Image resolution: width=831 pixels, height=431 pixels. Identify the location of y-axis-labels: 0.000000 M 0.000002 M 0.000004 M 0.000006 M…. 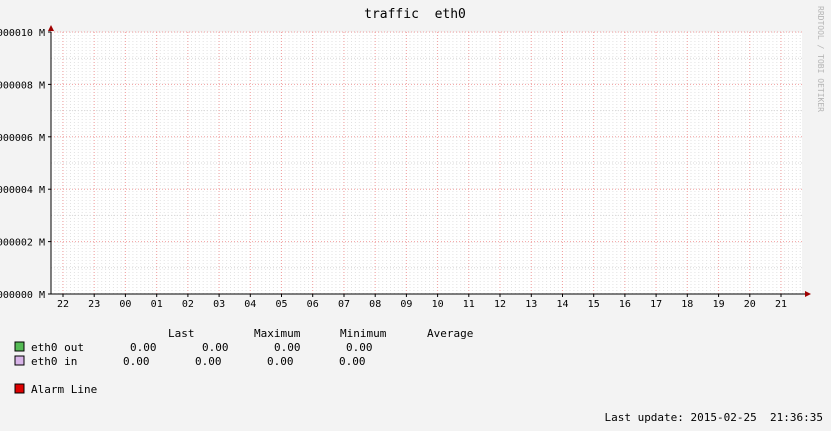
(22, 164).